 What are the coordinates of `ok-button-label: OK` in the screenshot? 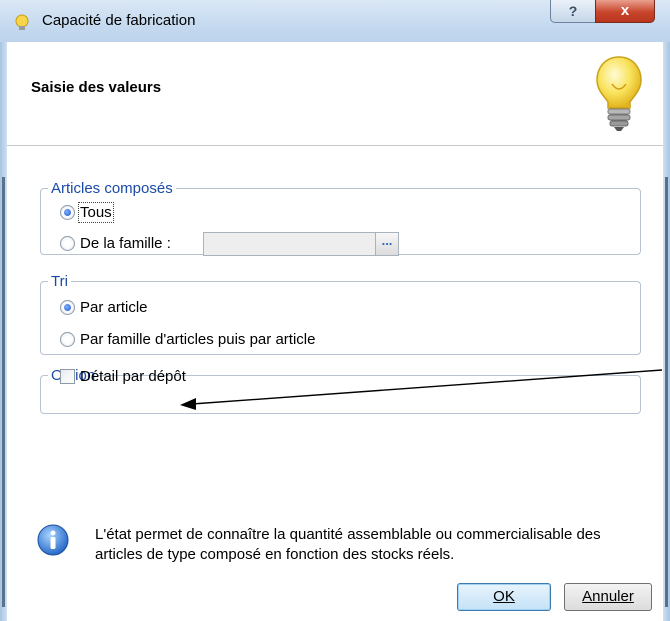 It's located at (504, 596).